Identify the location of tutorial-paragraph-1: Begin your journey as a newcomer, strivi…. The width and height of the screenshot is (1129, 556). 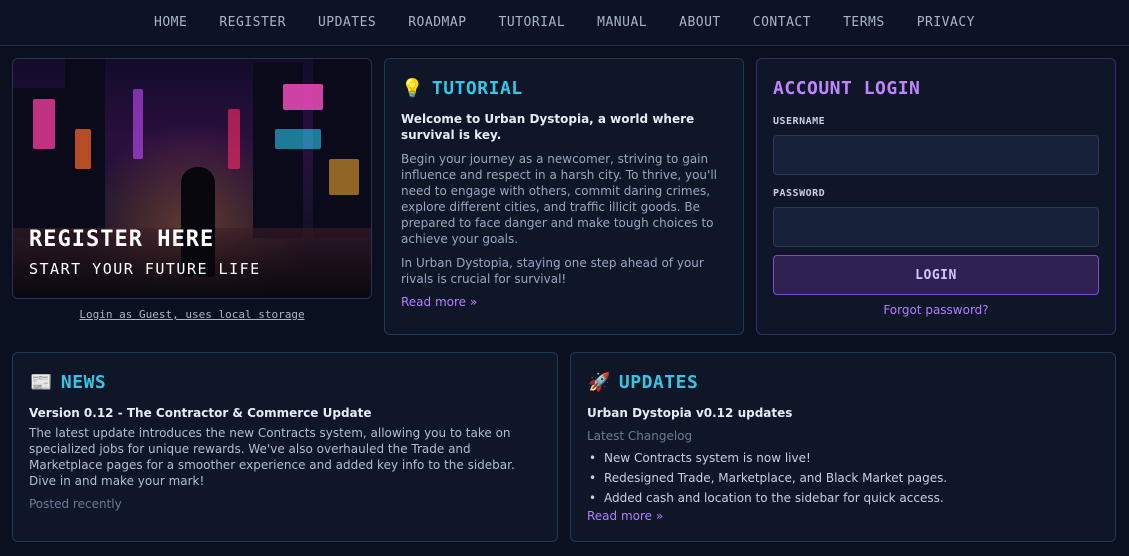
(559, 199).